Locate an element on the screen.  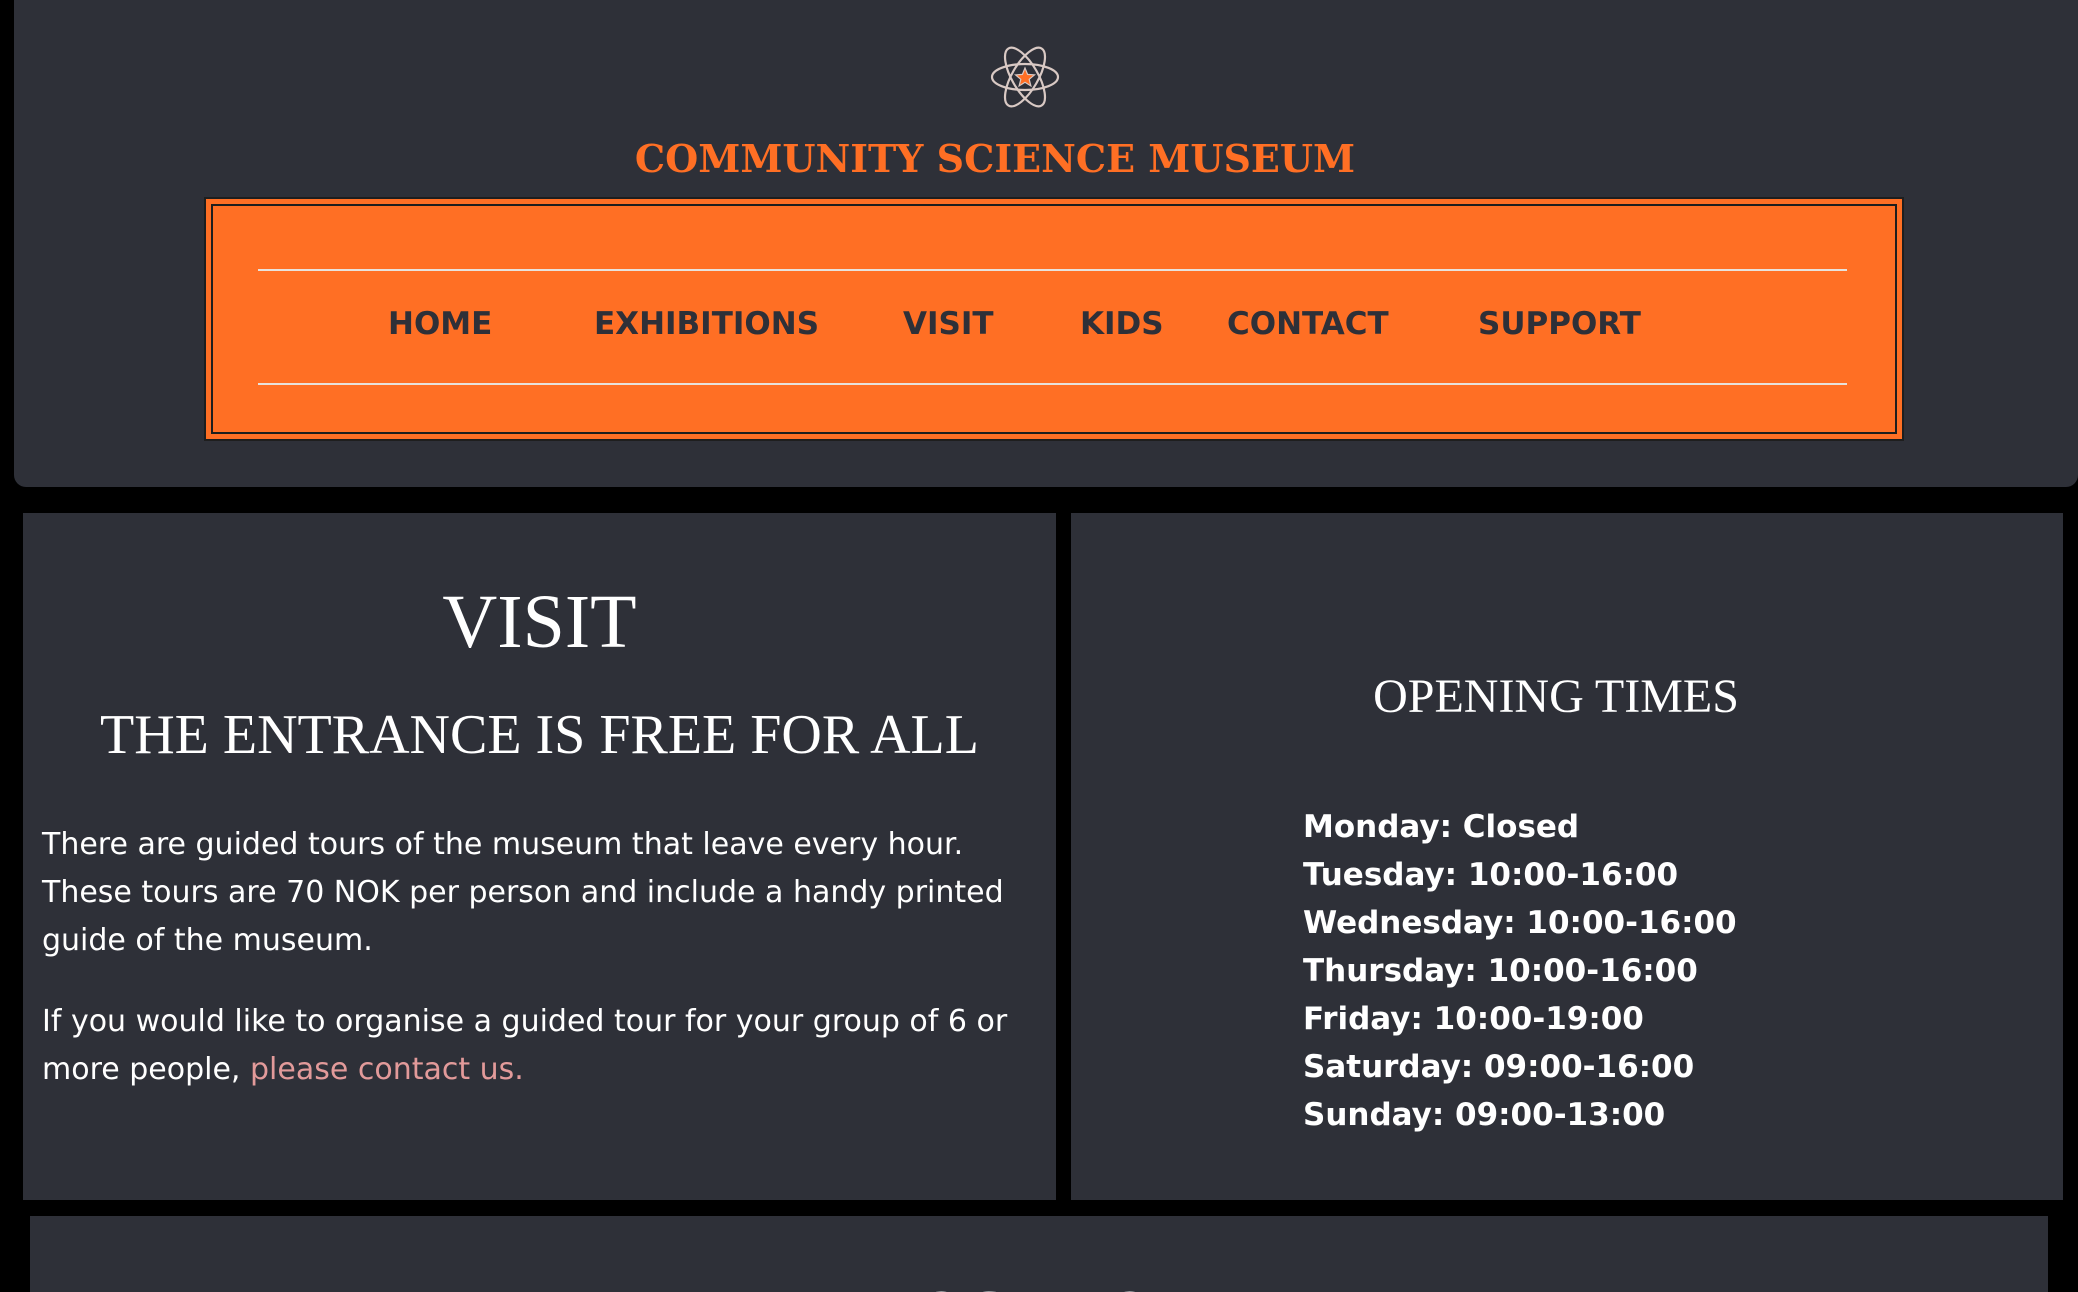
contact-us-link: please contact us. is located at coordinates (387, 1069).